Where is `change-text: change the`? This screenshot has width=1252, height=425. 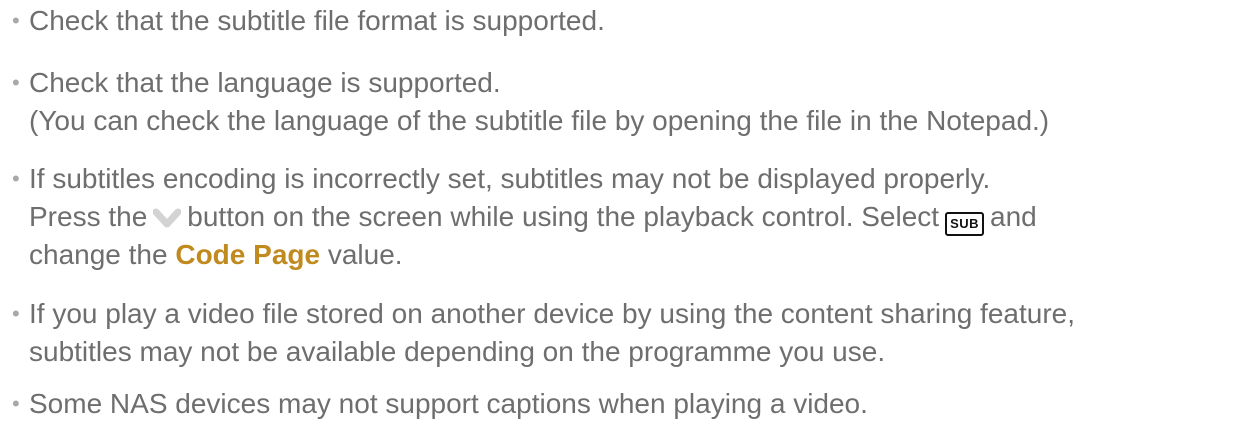 change-text: change the is located at coordinates (98, 254).